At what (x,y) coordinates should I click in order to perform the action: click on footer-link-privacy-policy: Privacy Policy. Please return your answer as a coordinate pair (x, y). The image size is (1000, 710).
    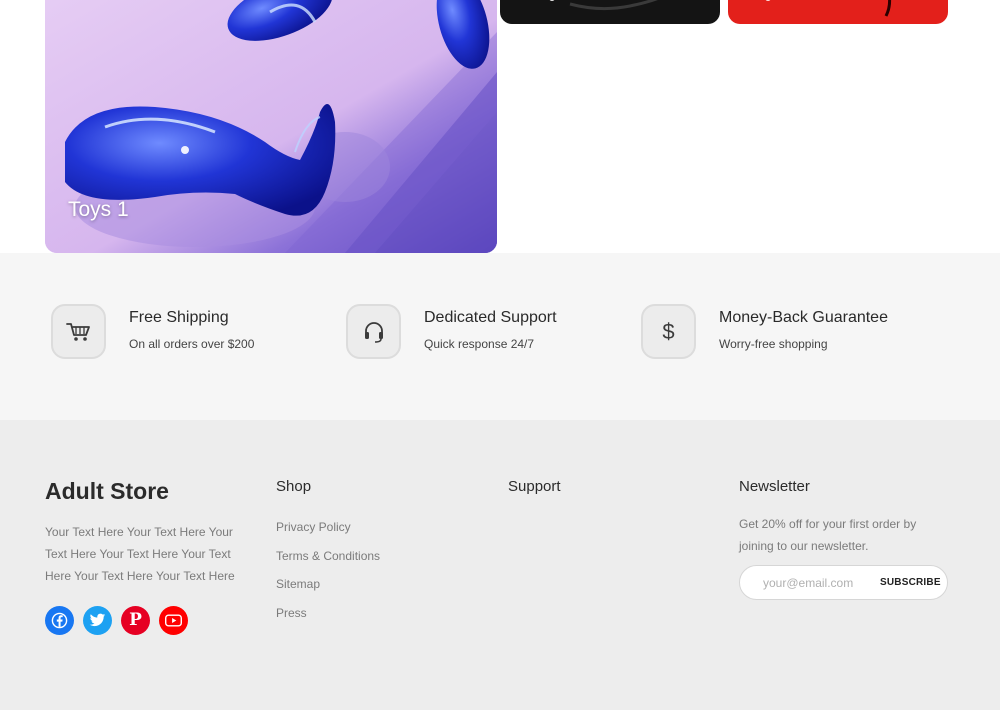
    Looking at the image, I should click on (328, 534).